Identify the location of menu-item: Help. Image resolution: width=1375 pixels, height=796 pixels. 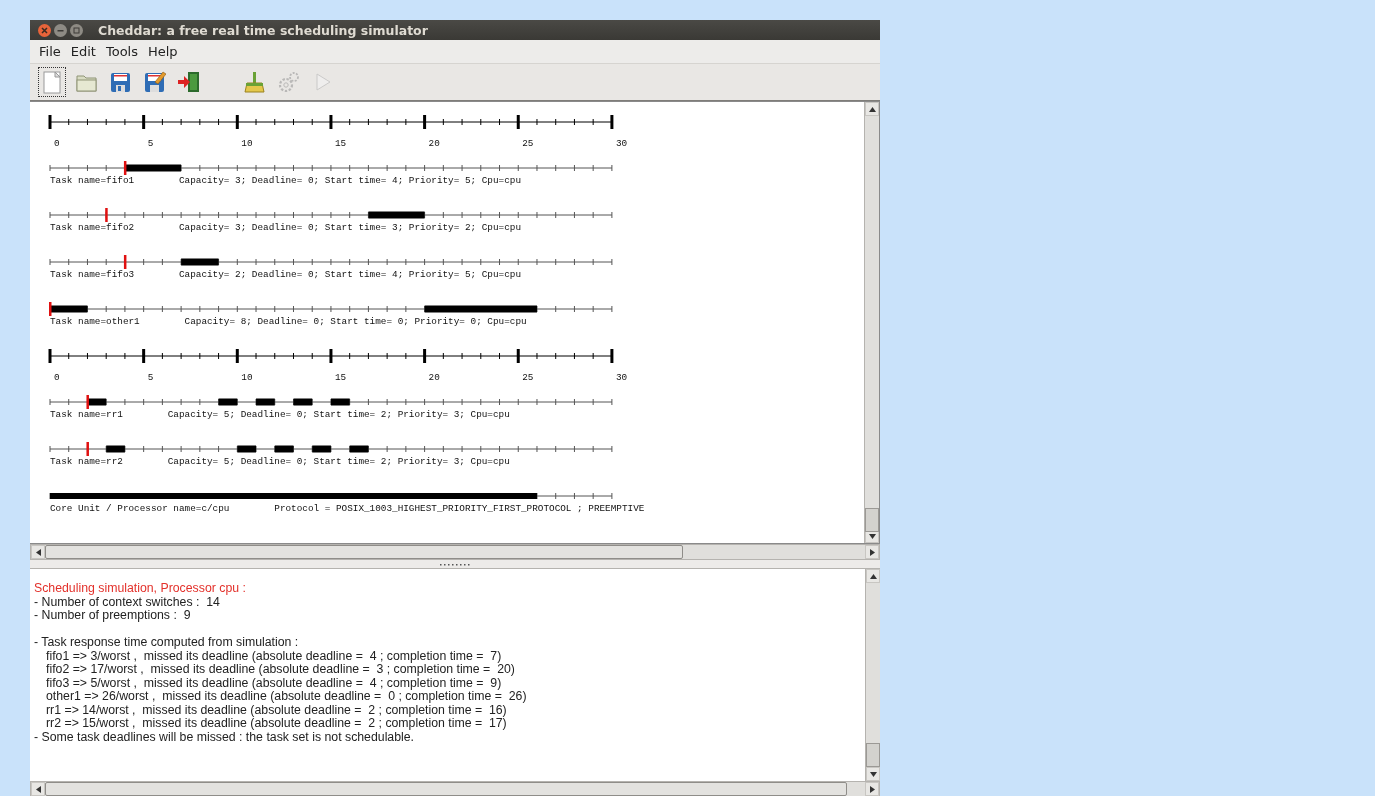
(163, 51).